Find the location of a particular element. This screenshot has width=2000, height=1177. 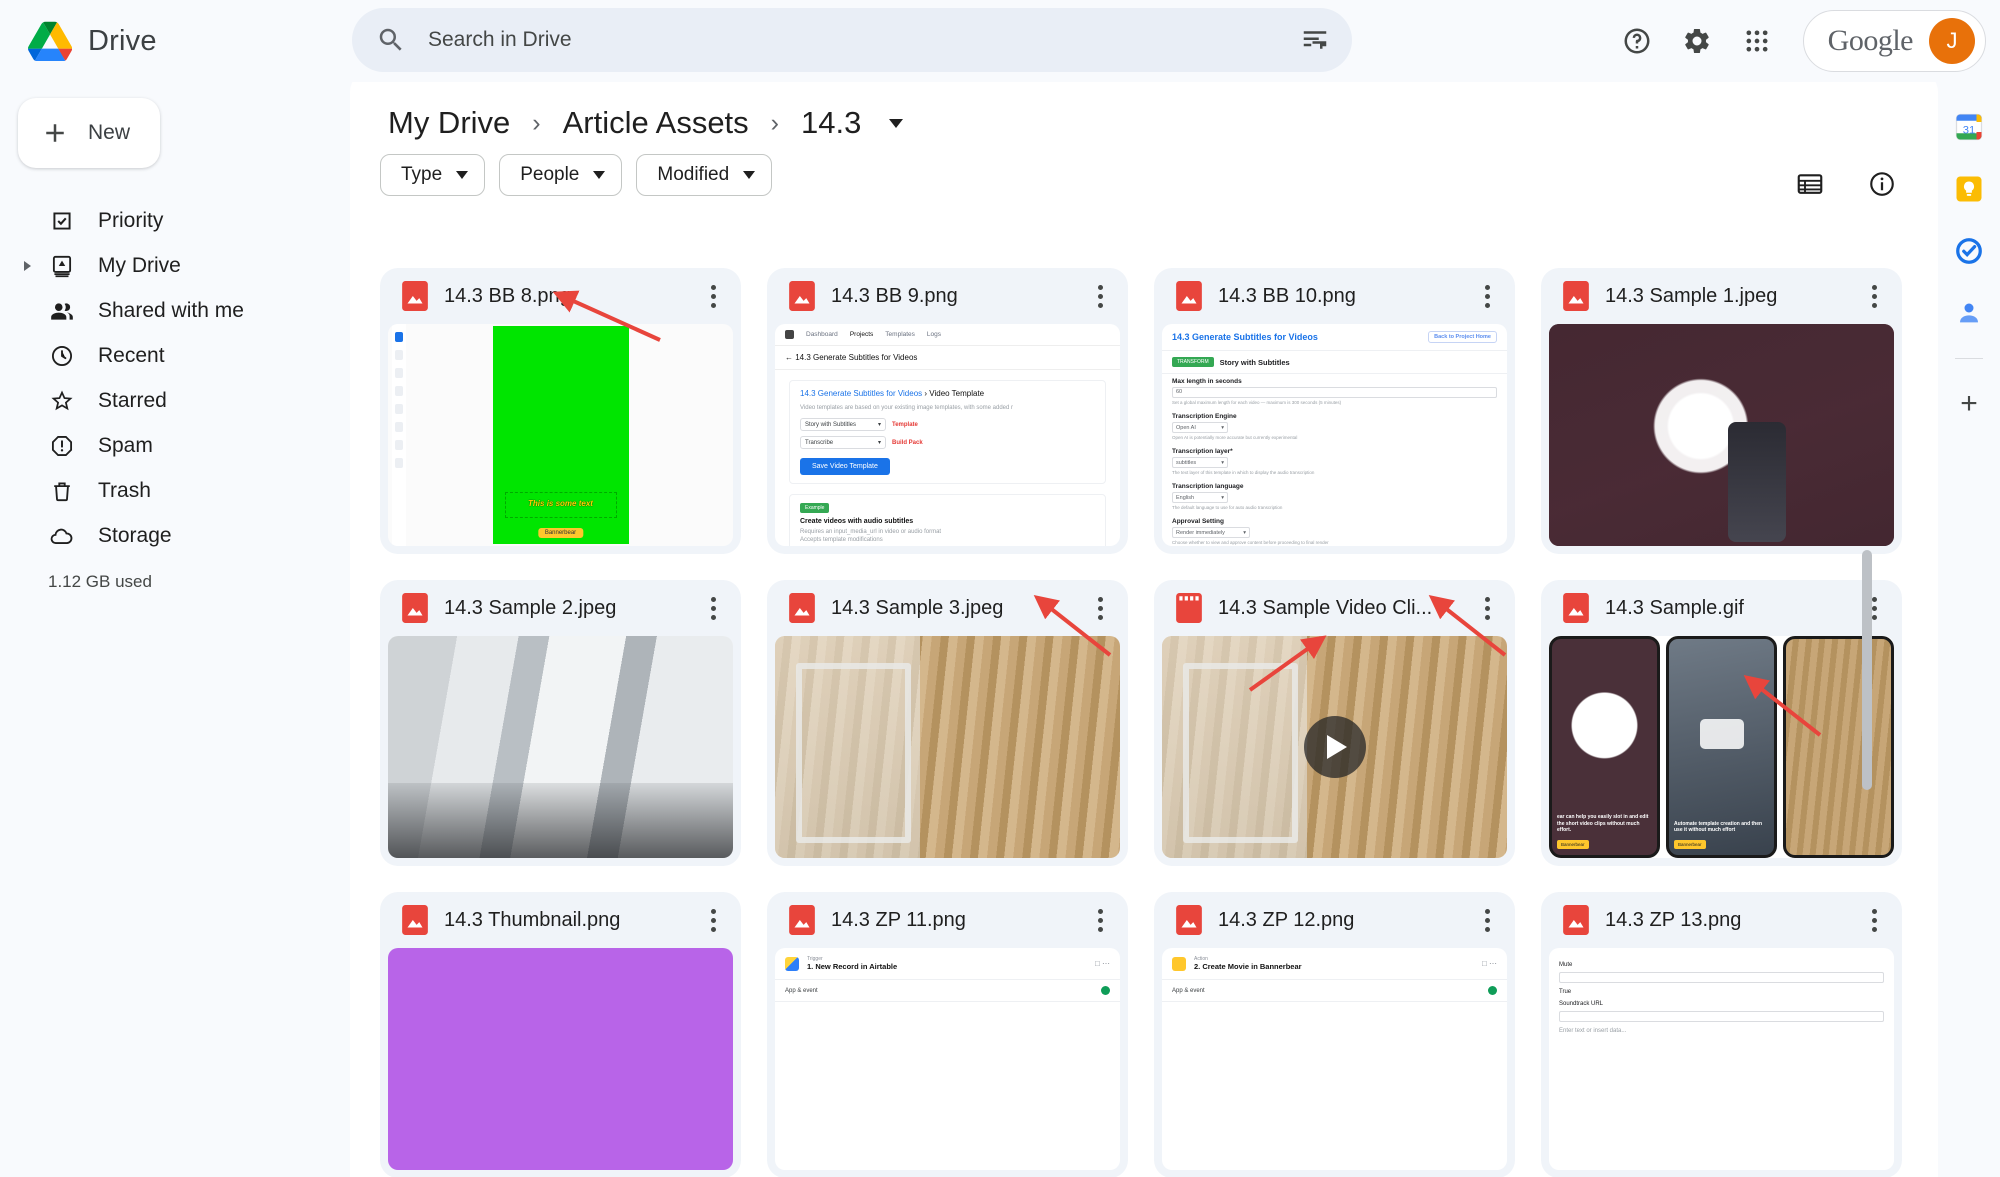

filter-chip-people: People is located at coordinates (561, 175).